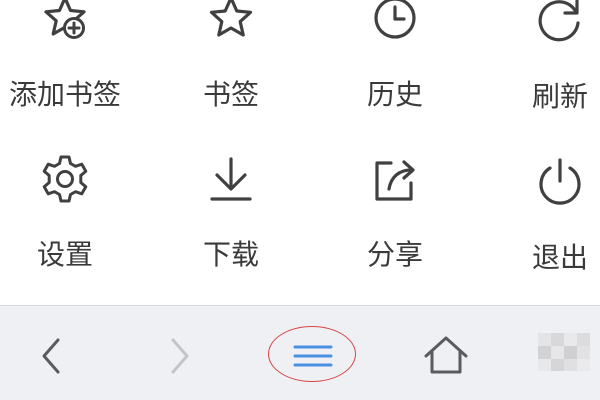 The width and height of the screenshot is (600, 400). I want to click on menu-item-label: 退出, so click(559, 257).